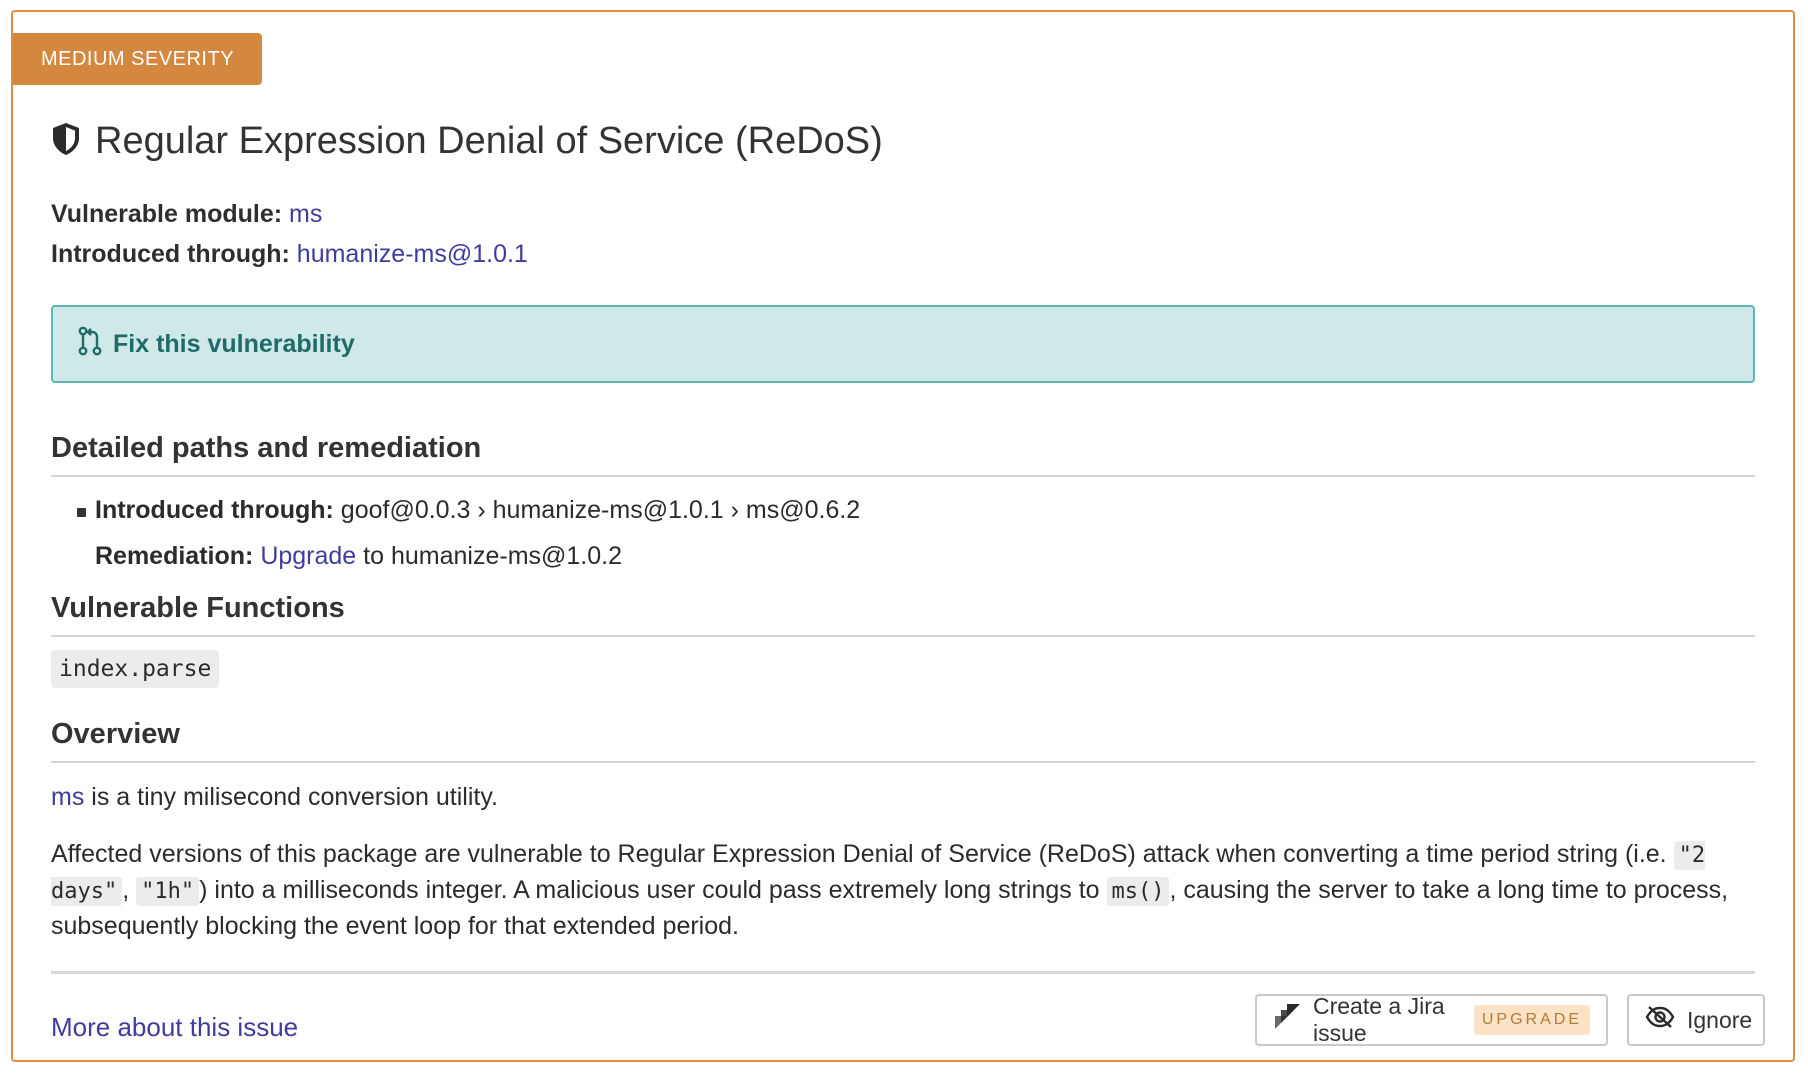 The height and width of the screenshot is (1074, 1808). I want to click on vulnerable-module-line: Vulnerable module: ms, so click(186, 214).